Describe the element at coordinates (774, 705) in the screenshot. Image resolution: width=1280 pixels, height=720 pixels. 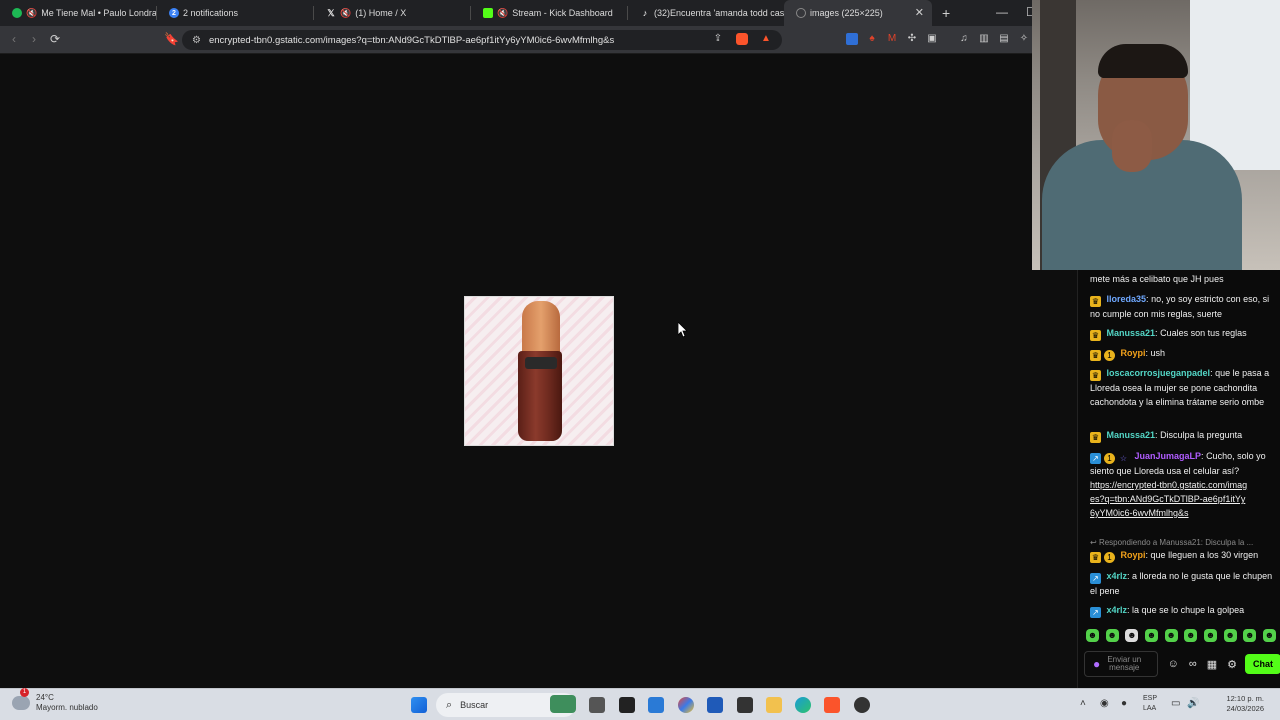
I see `file-explorer-icon` at that location.